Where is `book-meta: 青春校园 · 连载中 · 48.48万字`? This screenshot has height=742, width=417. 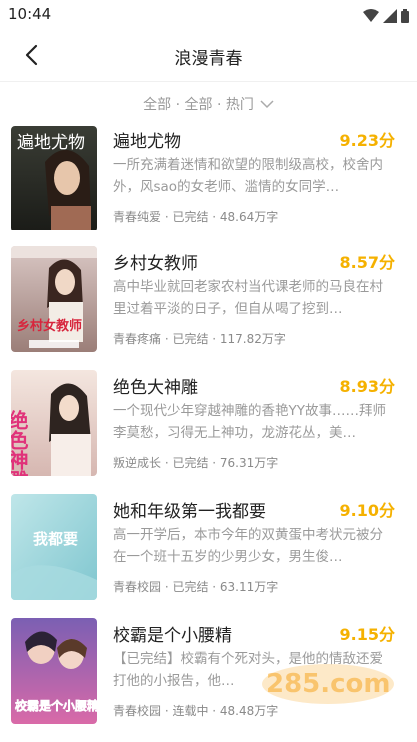 book-meta: 青春校园 · 连载中 · 48.48万字 is located at coordinates (196, 711).